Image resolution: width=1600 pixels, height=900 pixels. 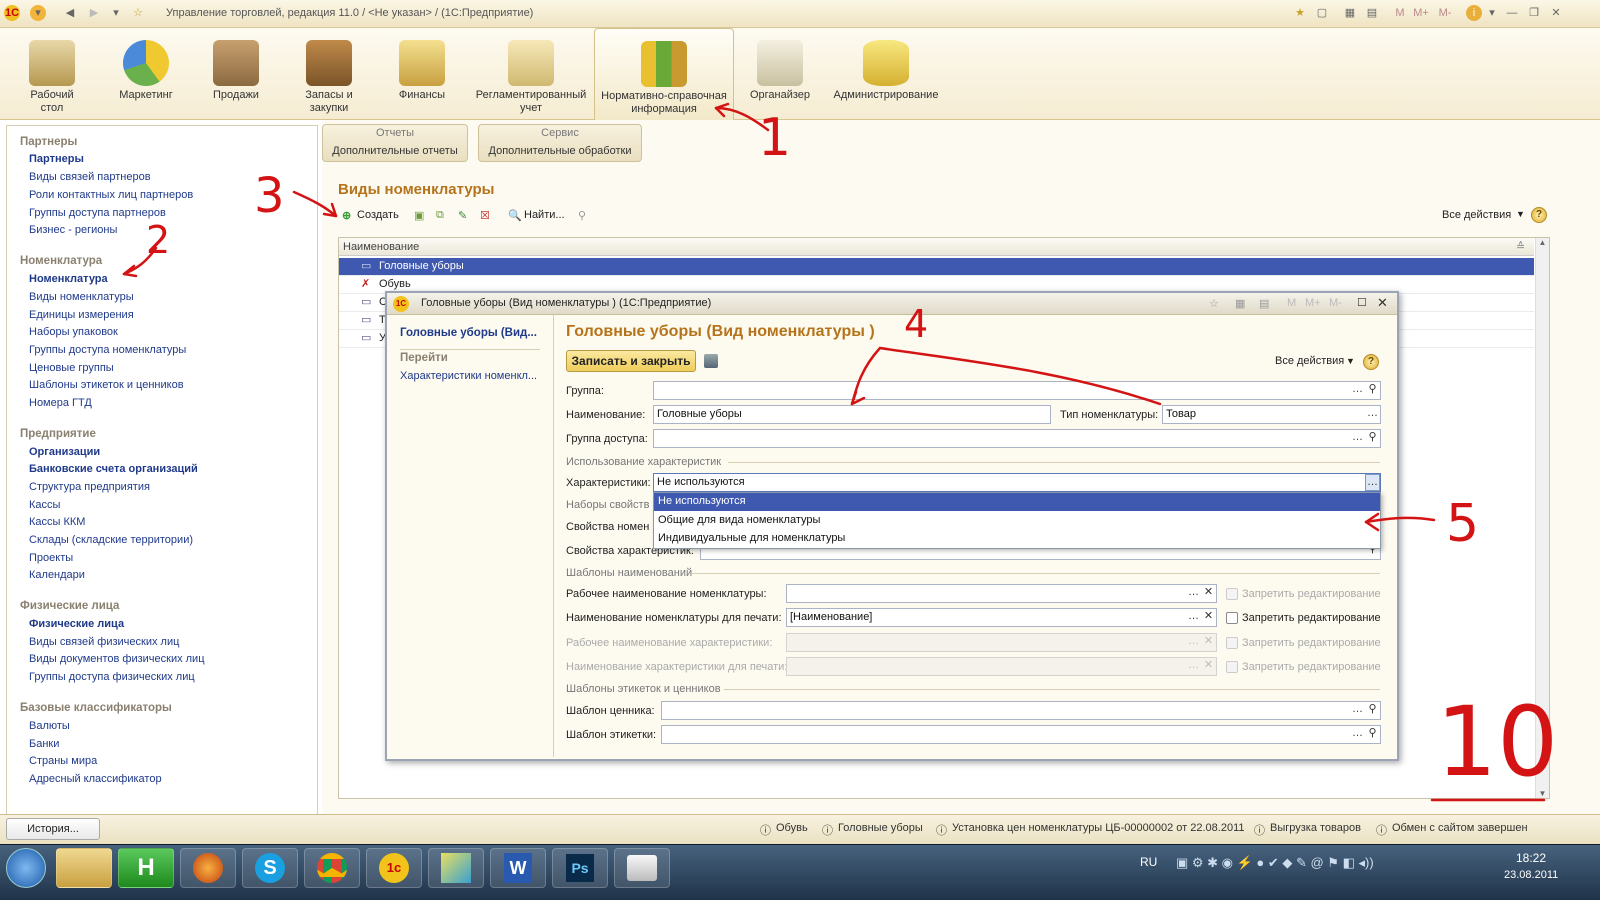 What do you see at coordinates (158, 240) in the screenshot?
I see `annotation-number-2: 2` at bounding box center [158, 240].